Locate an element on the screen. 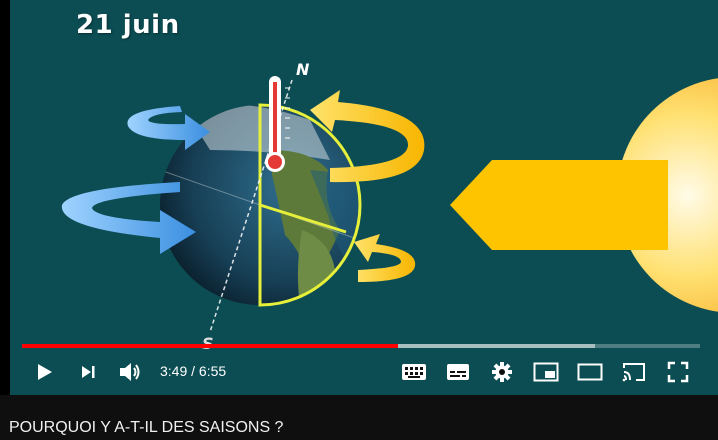 The image size is (718, 440). theater-icon is located at coordinates (590, 372).